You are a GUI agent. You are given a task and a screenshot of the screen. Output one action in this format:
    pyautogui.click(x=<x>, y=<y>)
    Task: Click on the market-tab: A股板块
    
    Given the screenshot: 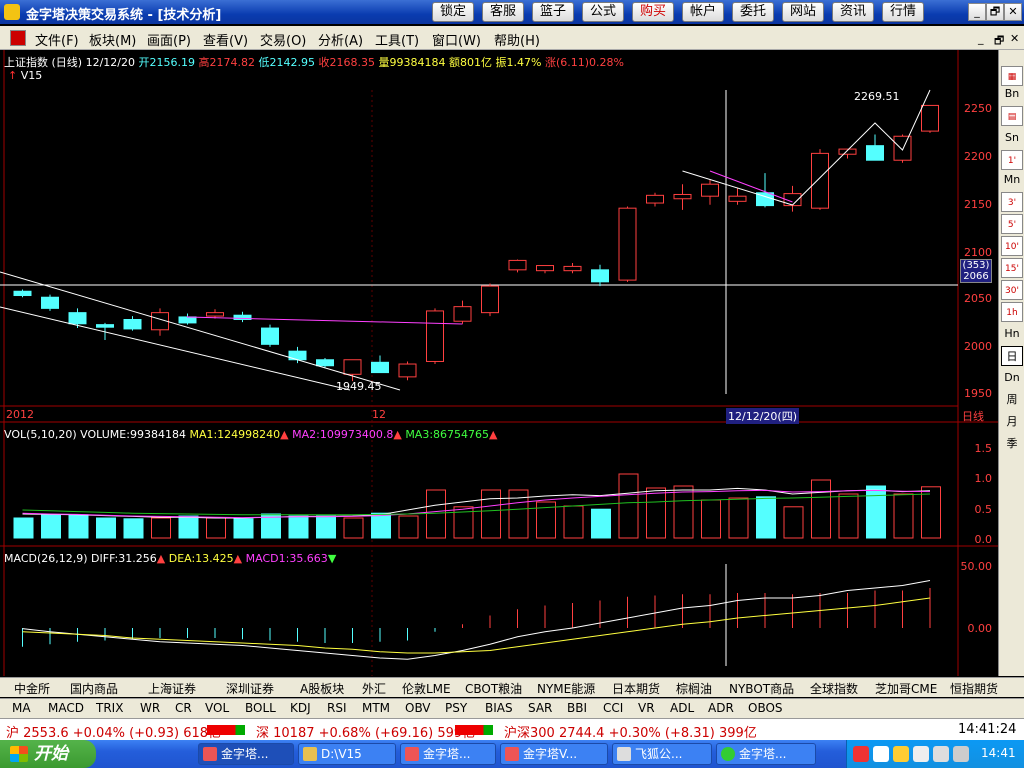 What is the action you would take?
    pyautogui.click(x=322, y=688)
    